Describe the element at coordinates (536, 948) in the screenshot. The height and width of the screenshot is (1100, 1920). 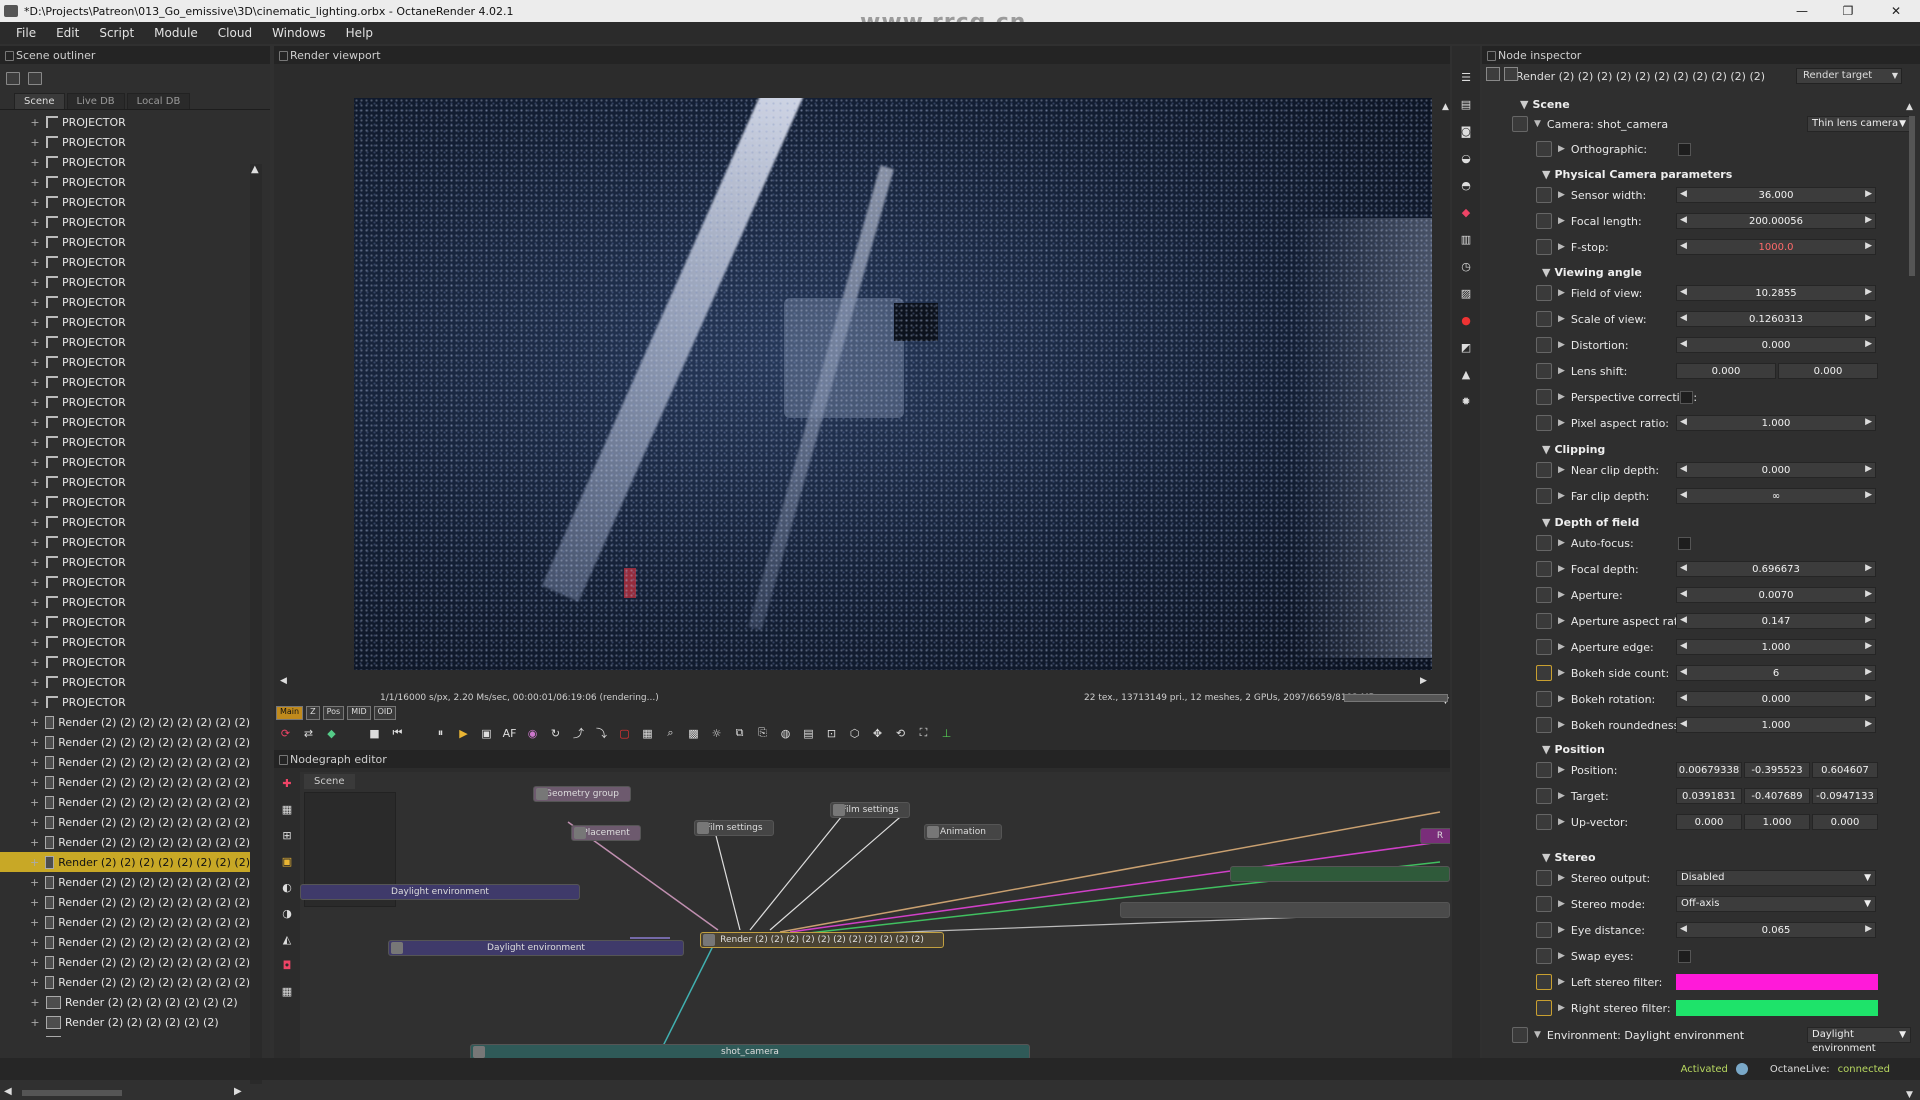
I see `node-daylight-environment-b: Daylight environment` at that location.